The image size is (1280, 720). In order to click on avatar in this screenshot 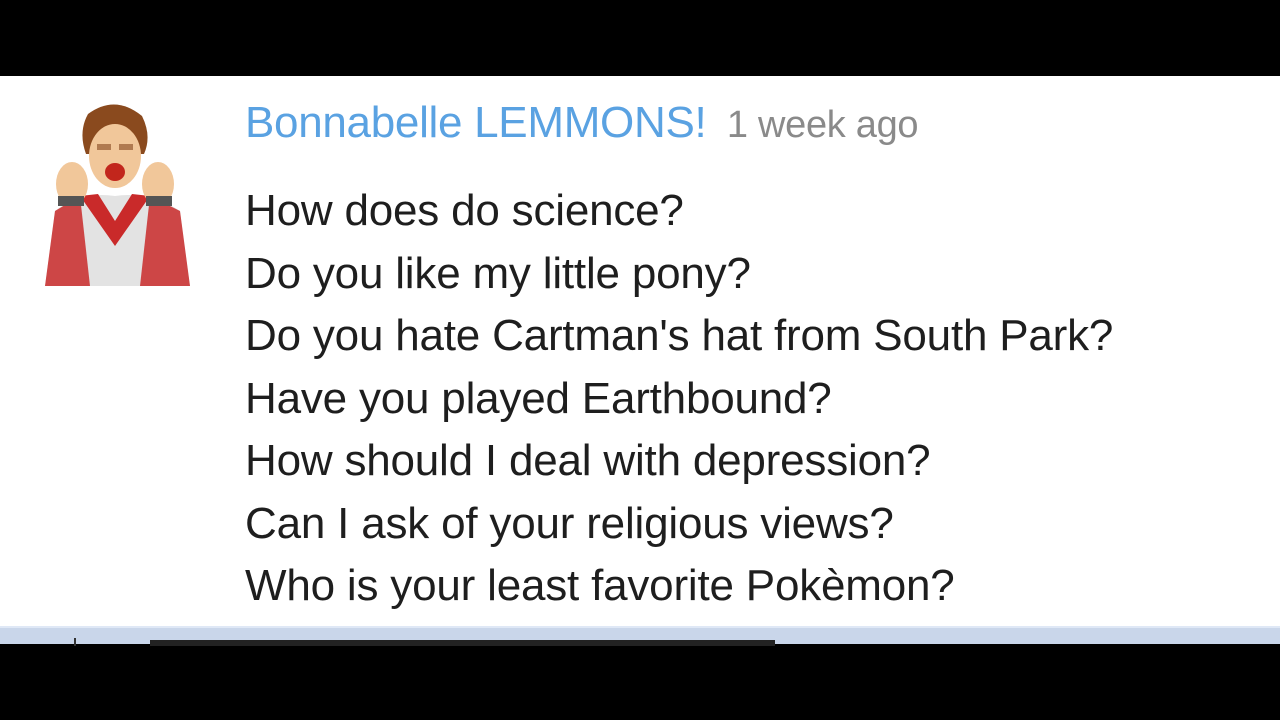, I will do `click(115, 191)`.